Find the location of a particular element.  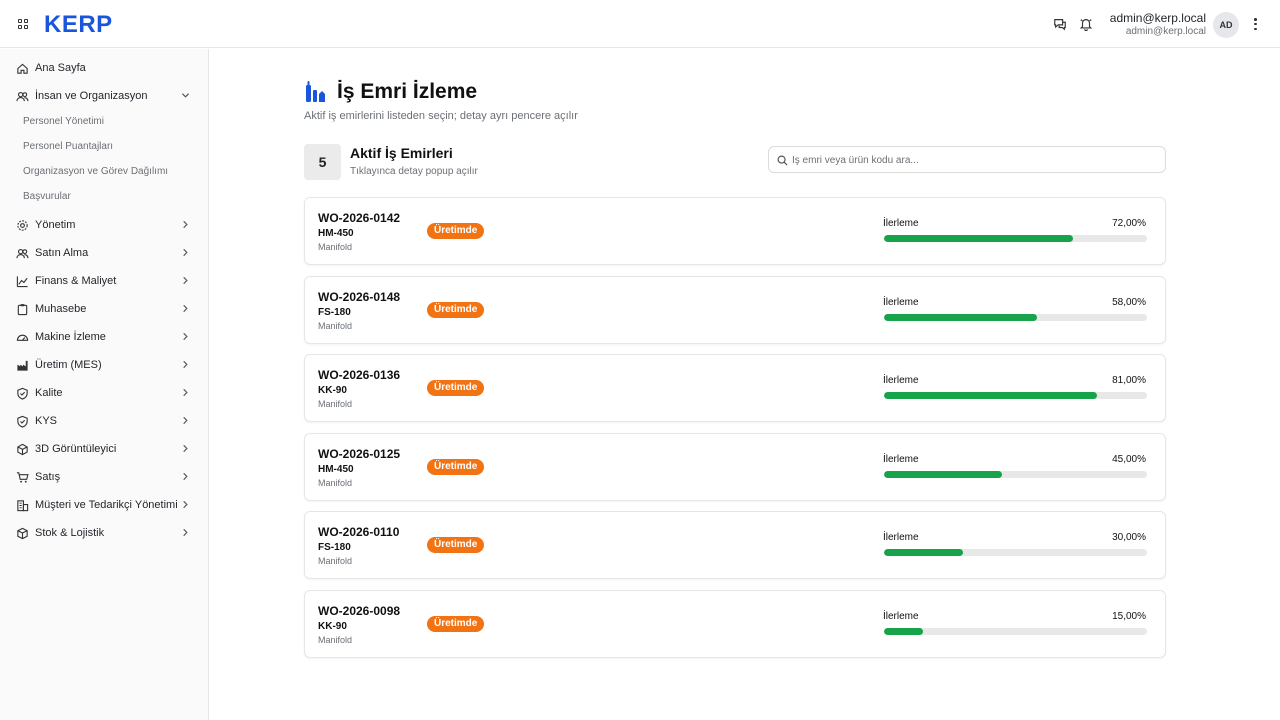

gear-icon is located at coordinates (22, 225).